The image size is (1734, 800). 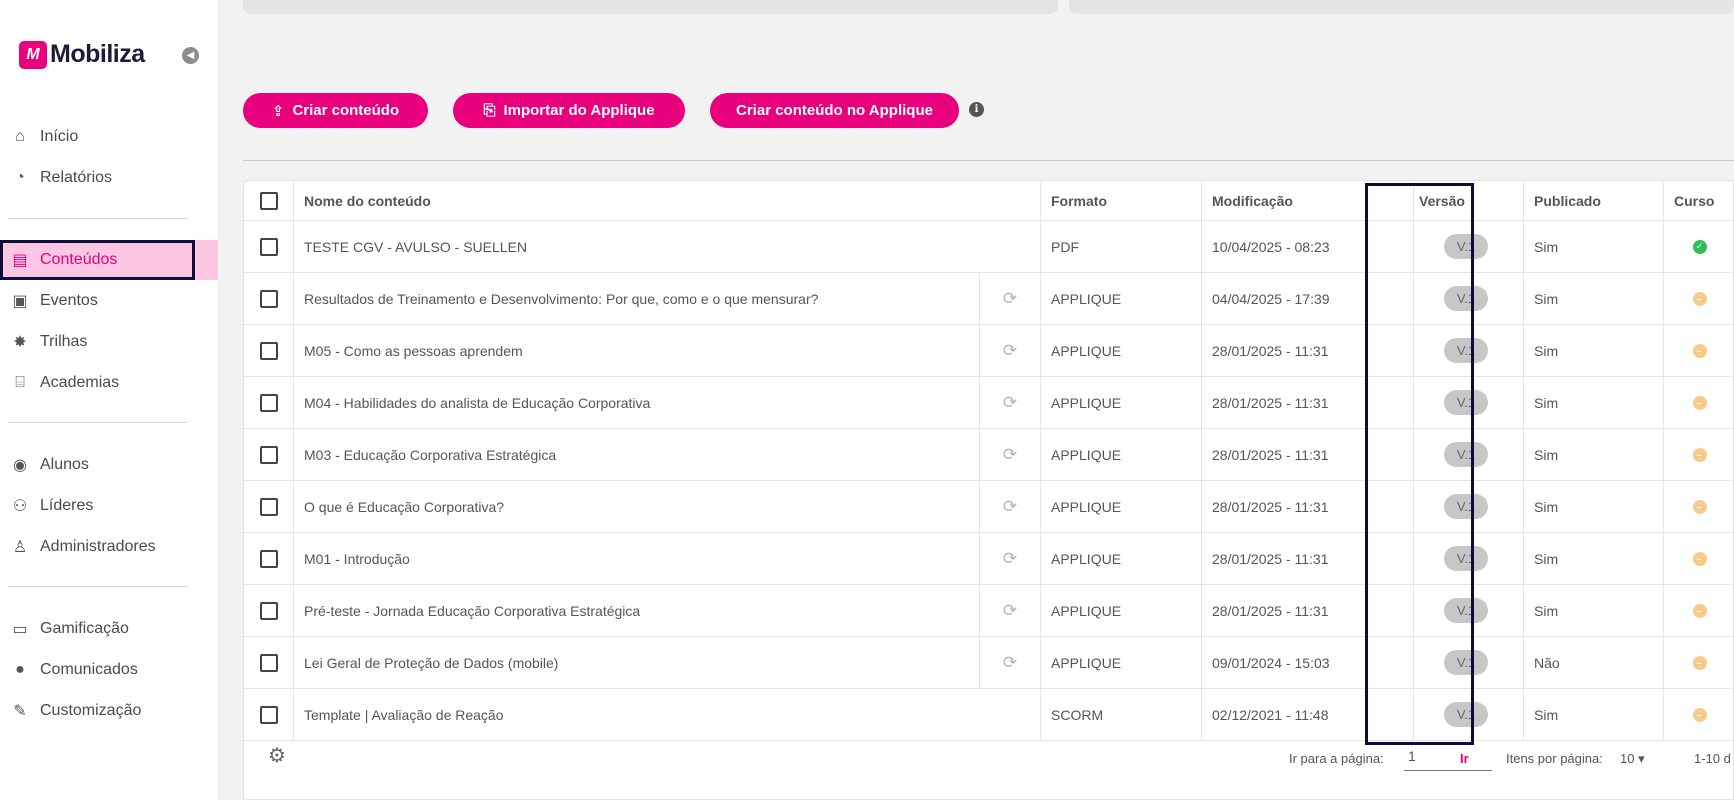 I want to click on sidebar-item-10: ● Comunicados, so click(x=109, y=670).